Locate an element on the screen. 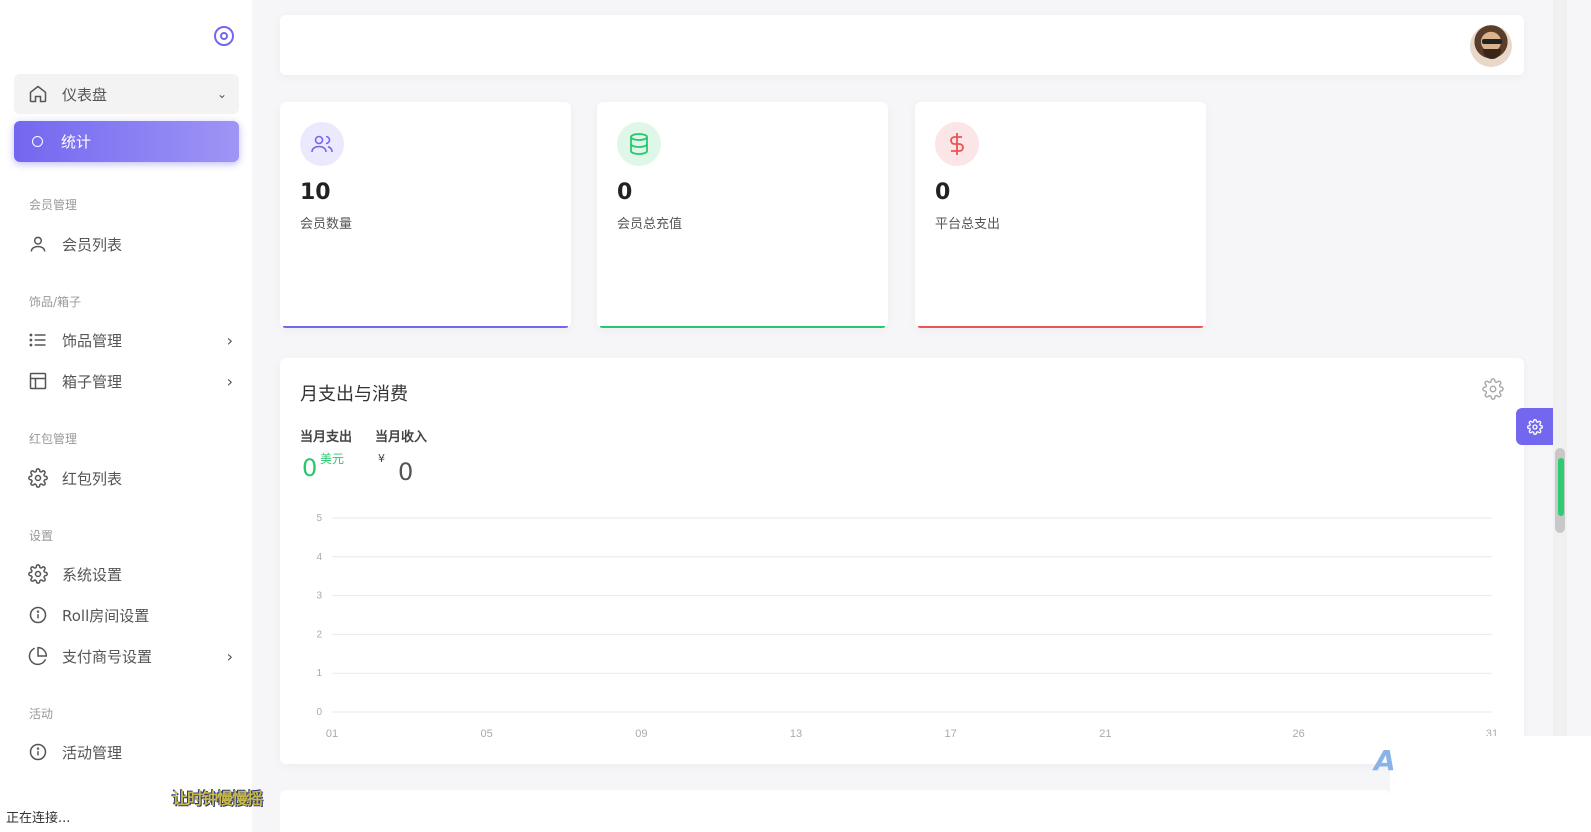  x-tick-label: 17 is located at coordinates (951, 734).